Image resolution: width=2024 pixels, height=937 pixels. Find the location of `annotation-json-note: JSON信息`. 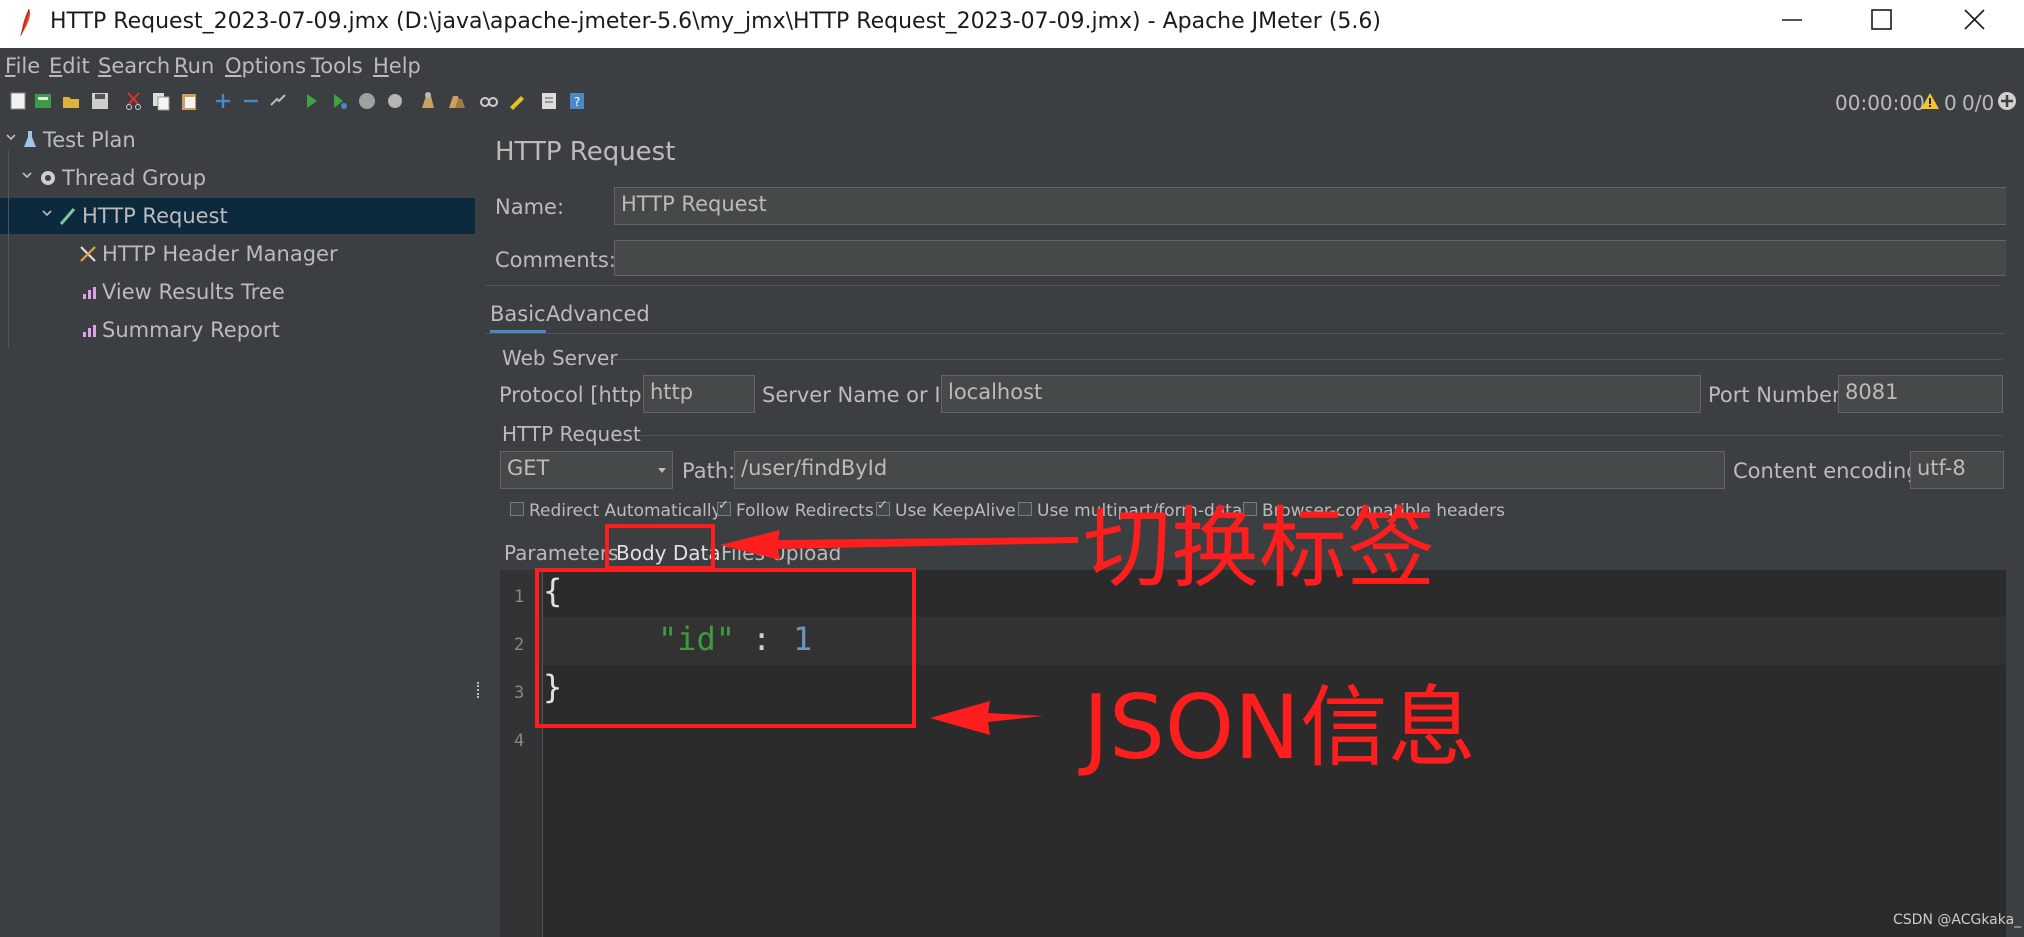

annotation-json-note: JSON信息 is located at coordinates (1279, 727).